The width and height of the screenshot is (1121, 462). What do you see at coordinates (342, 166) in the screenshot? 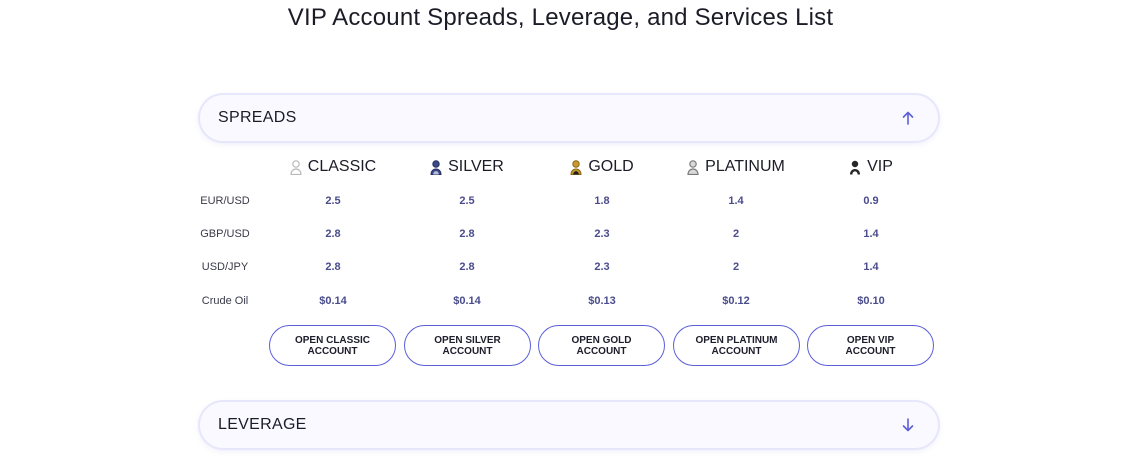
I see `column-header-label: CLASSIC` at bounding box center [342, 166].